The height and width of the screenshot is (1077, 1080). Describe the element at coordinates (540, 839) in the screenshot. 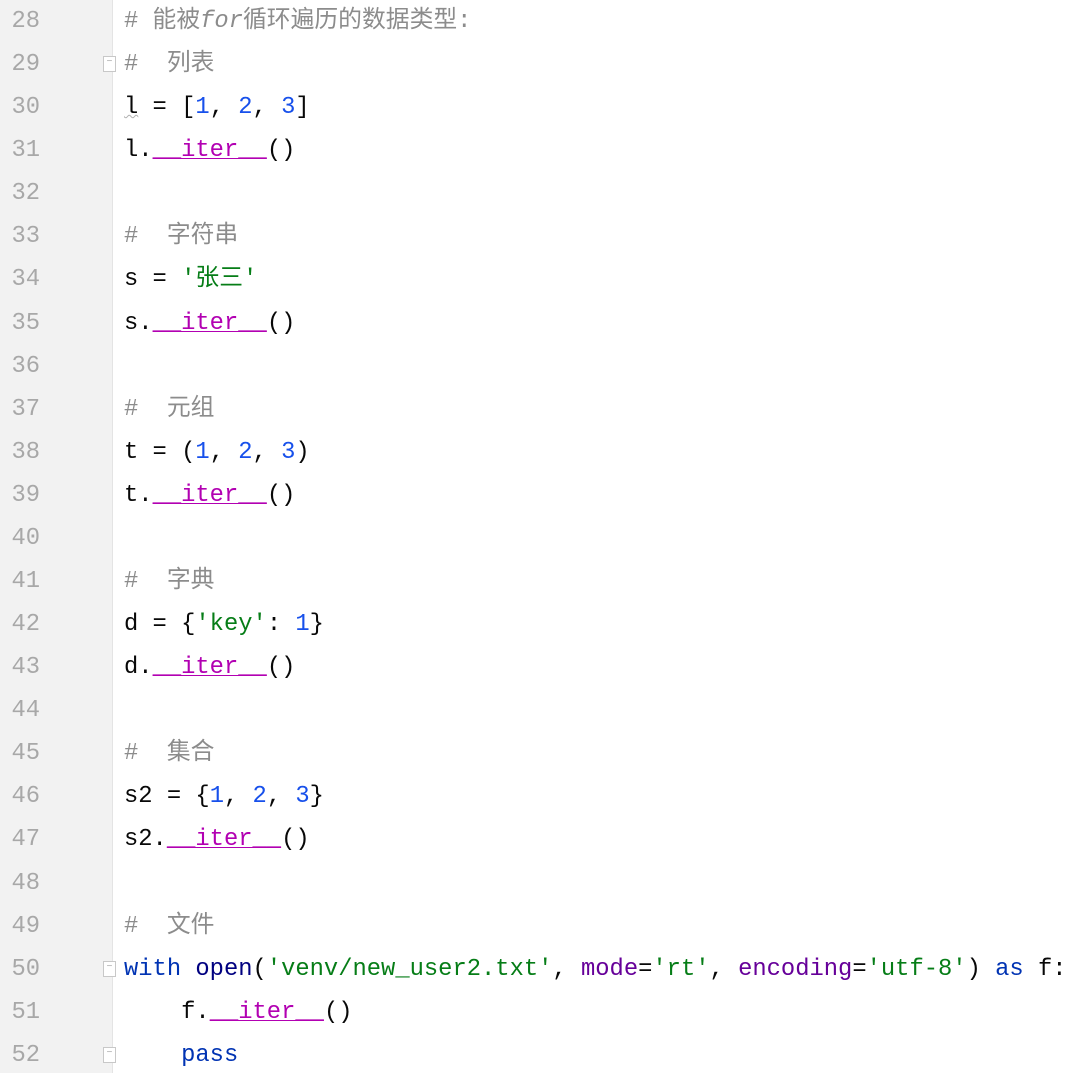

I see `code-line: 47 s2.__iter__()` at that location.